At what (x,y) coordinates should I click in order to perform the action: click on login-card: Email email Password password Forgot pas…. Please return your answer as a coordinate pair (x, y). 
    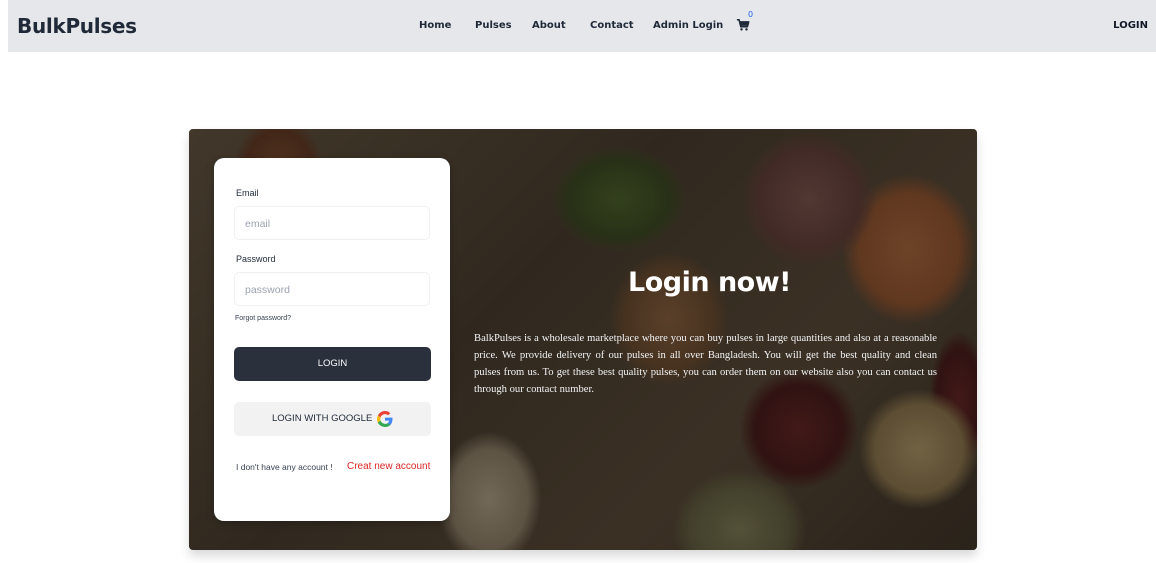
    Looking at the image, I should click on (332, 339).